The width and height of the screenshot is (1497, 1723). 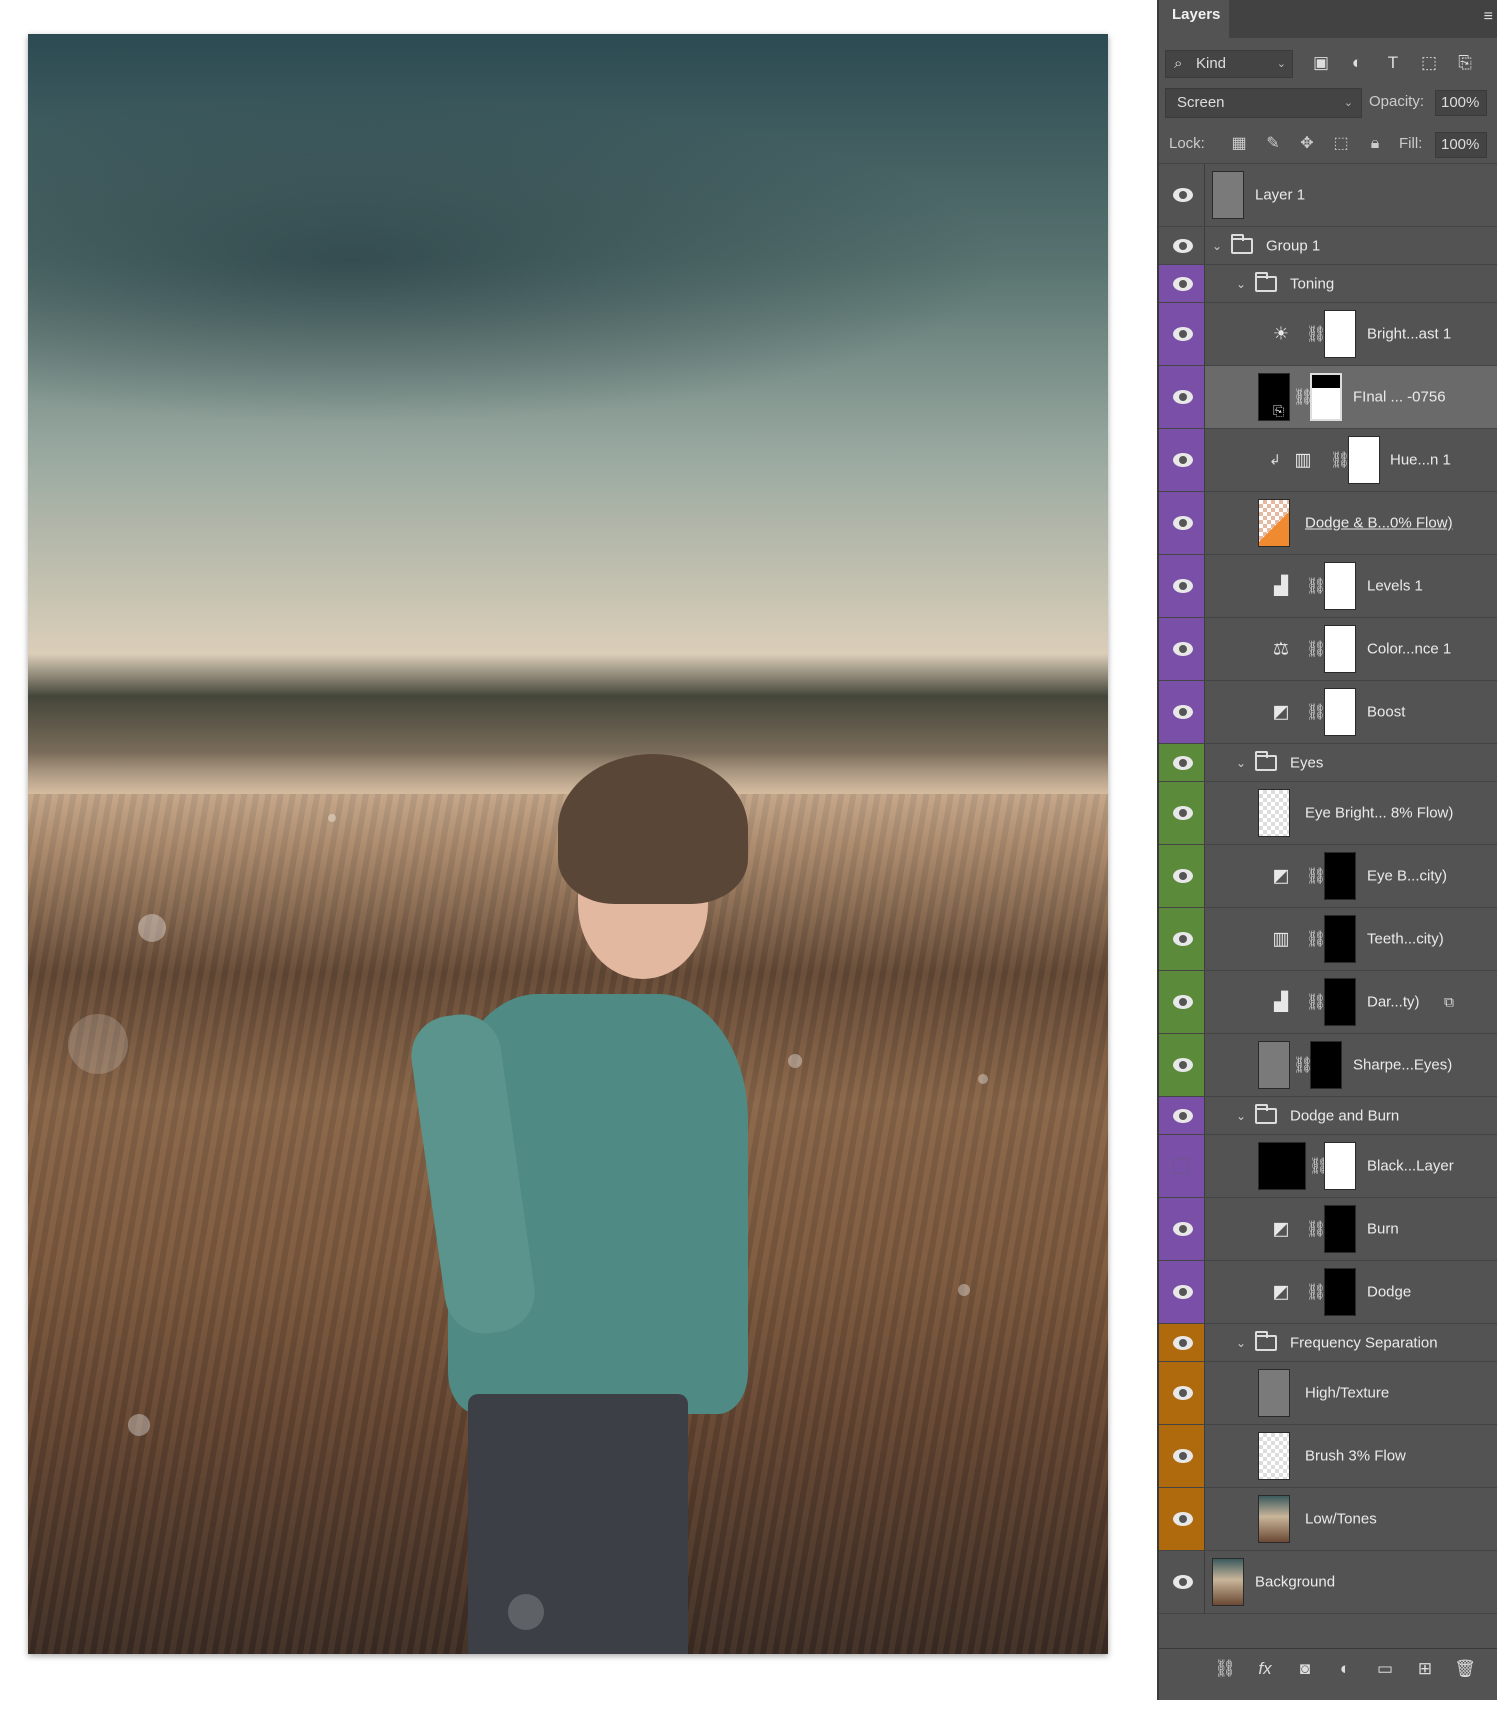 I want to click on new-group-icon: ▭, so click(x=1385, y=1669).